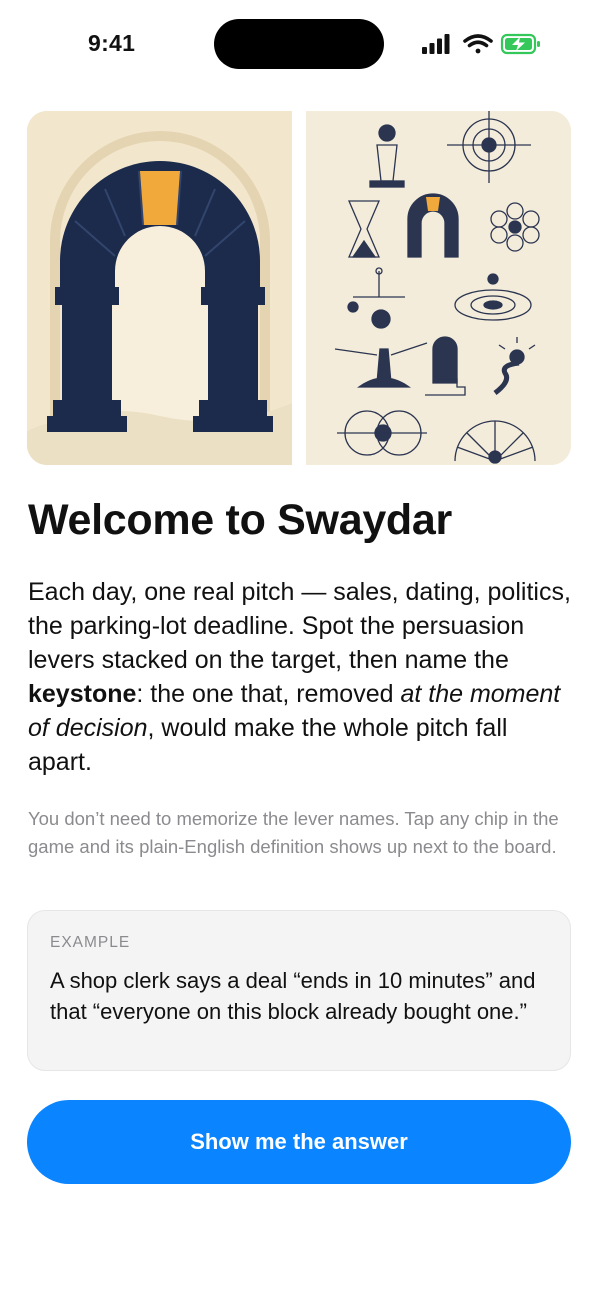  Describe the element at coordinates (478, 44) in the screenshot. I see `wifi-icon` at that location.